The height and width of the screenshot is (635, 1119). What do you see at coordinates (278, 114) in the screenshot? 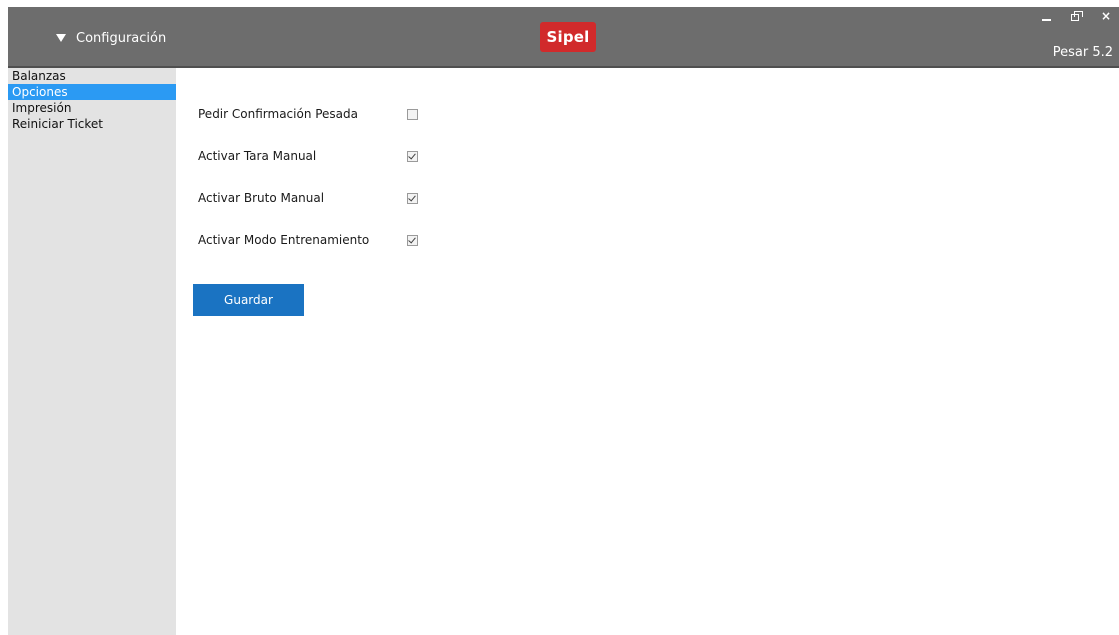
I see `option-label: Pedir Confirmación Pesada` at bounding box center [278, 114].